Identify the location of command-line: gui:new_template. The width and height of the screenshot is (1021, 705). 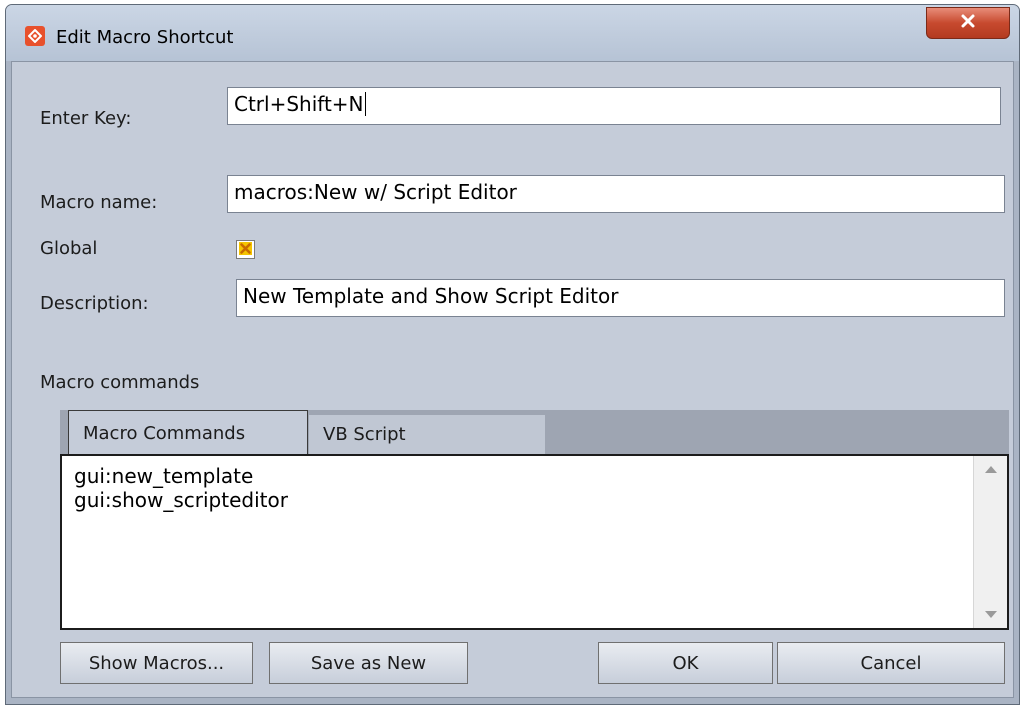
(164, 476).